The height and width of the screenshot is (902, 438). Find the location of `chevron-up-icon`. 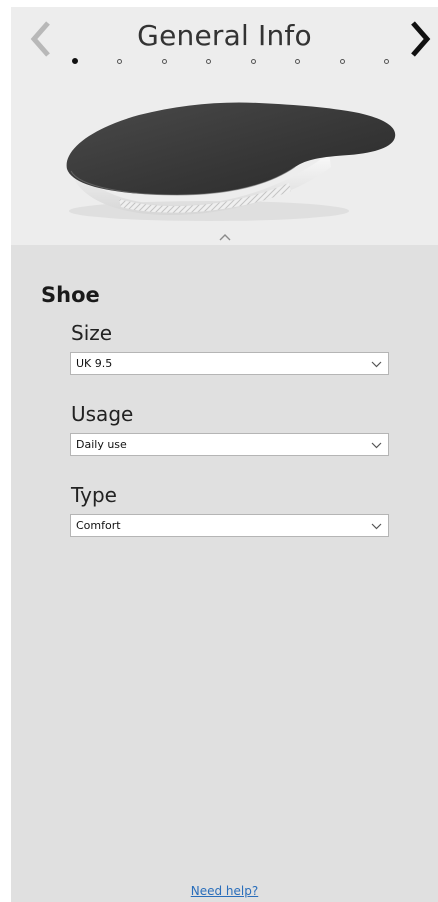

chevron-up-icon is located at coordinates (225, 237).